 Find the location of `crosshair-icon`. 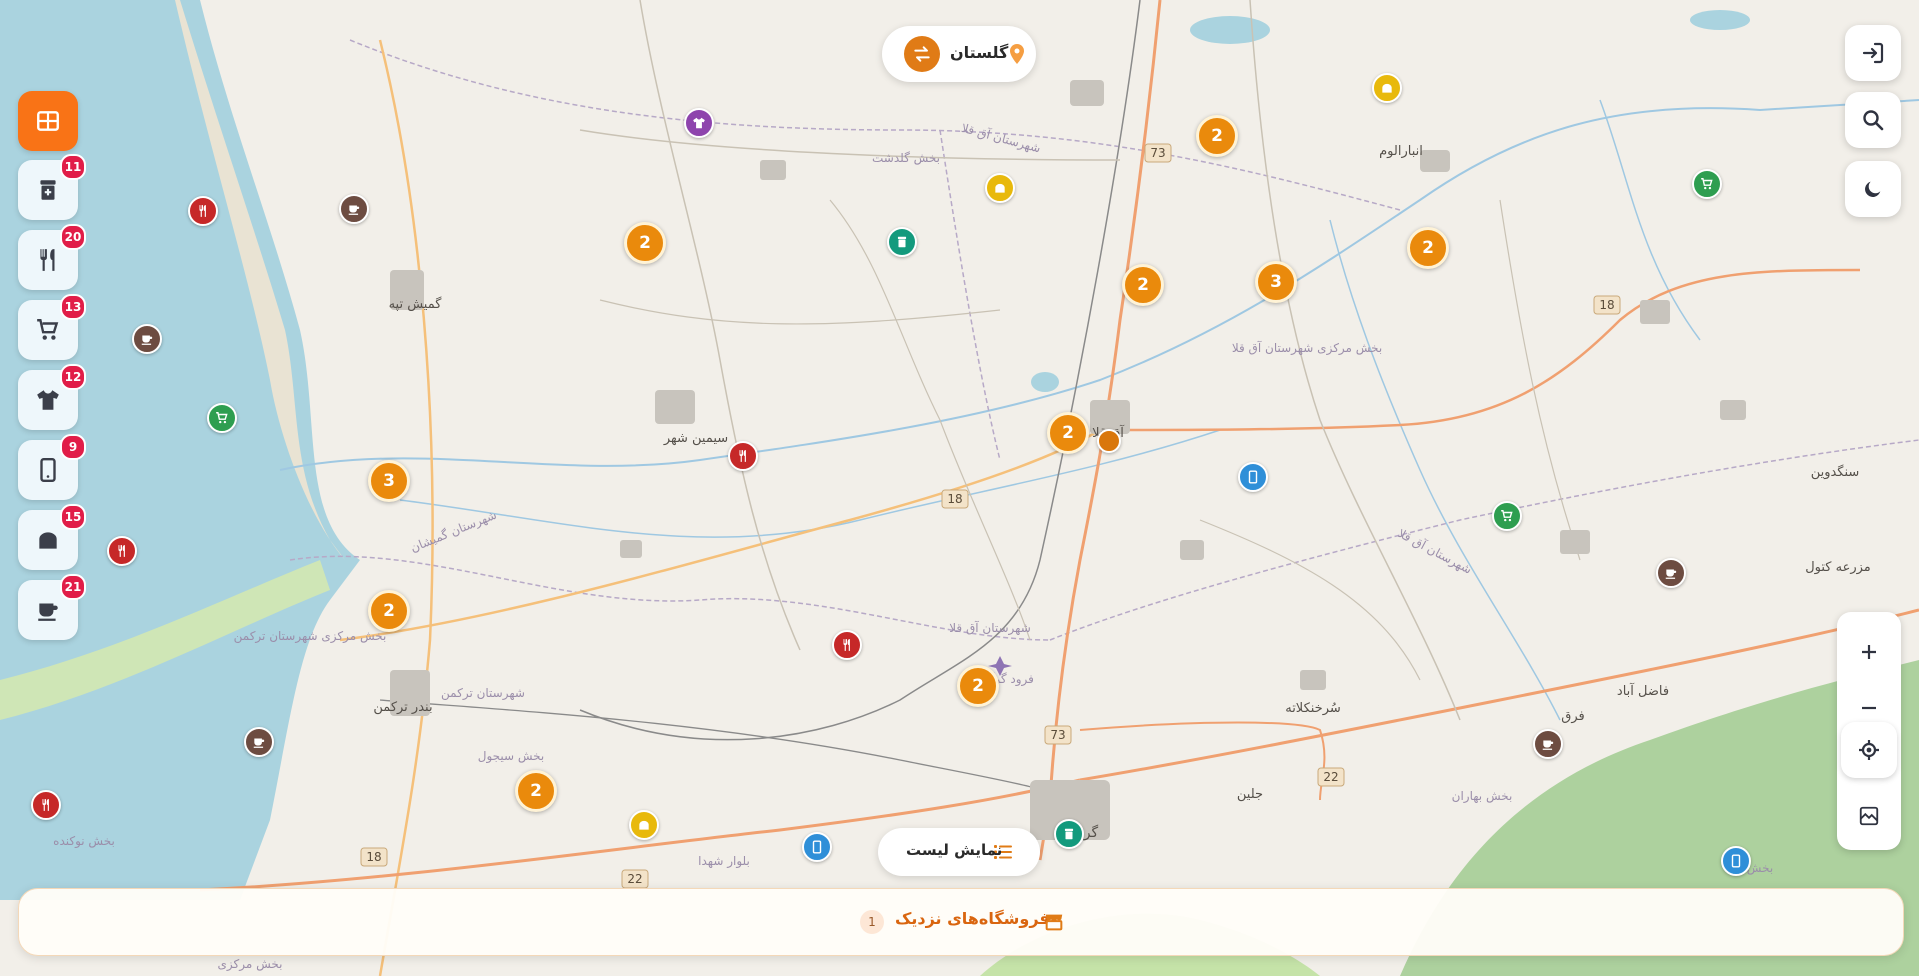

crosshair-icon is located at coordinates (1869, 750).